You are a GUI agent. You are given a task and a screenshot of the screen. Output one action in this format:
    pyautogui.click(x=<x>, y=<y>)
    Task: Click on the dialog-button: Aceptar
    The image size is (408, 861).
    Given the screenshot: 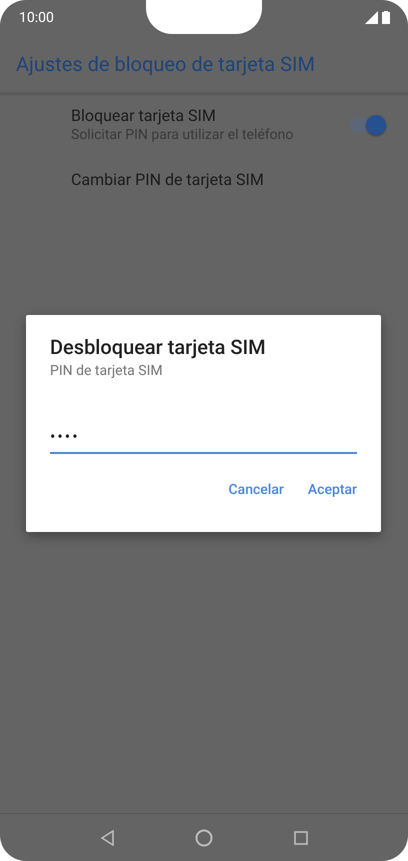 What is the action you would take?
    pyautogui.click(x=332, y=490)
    